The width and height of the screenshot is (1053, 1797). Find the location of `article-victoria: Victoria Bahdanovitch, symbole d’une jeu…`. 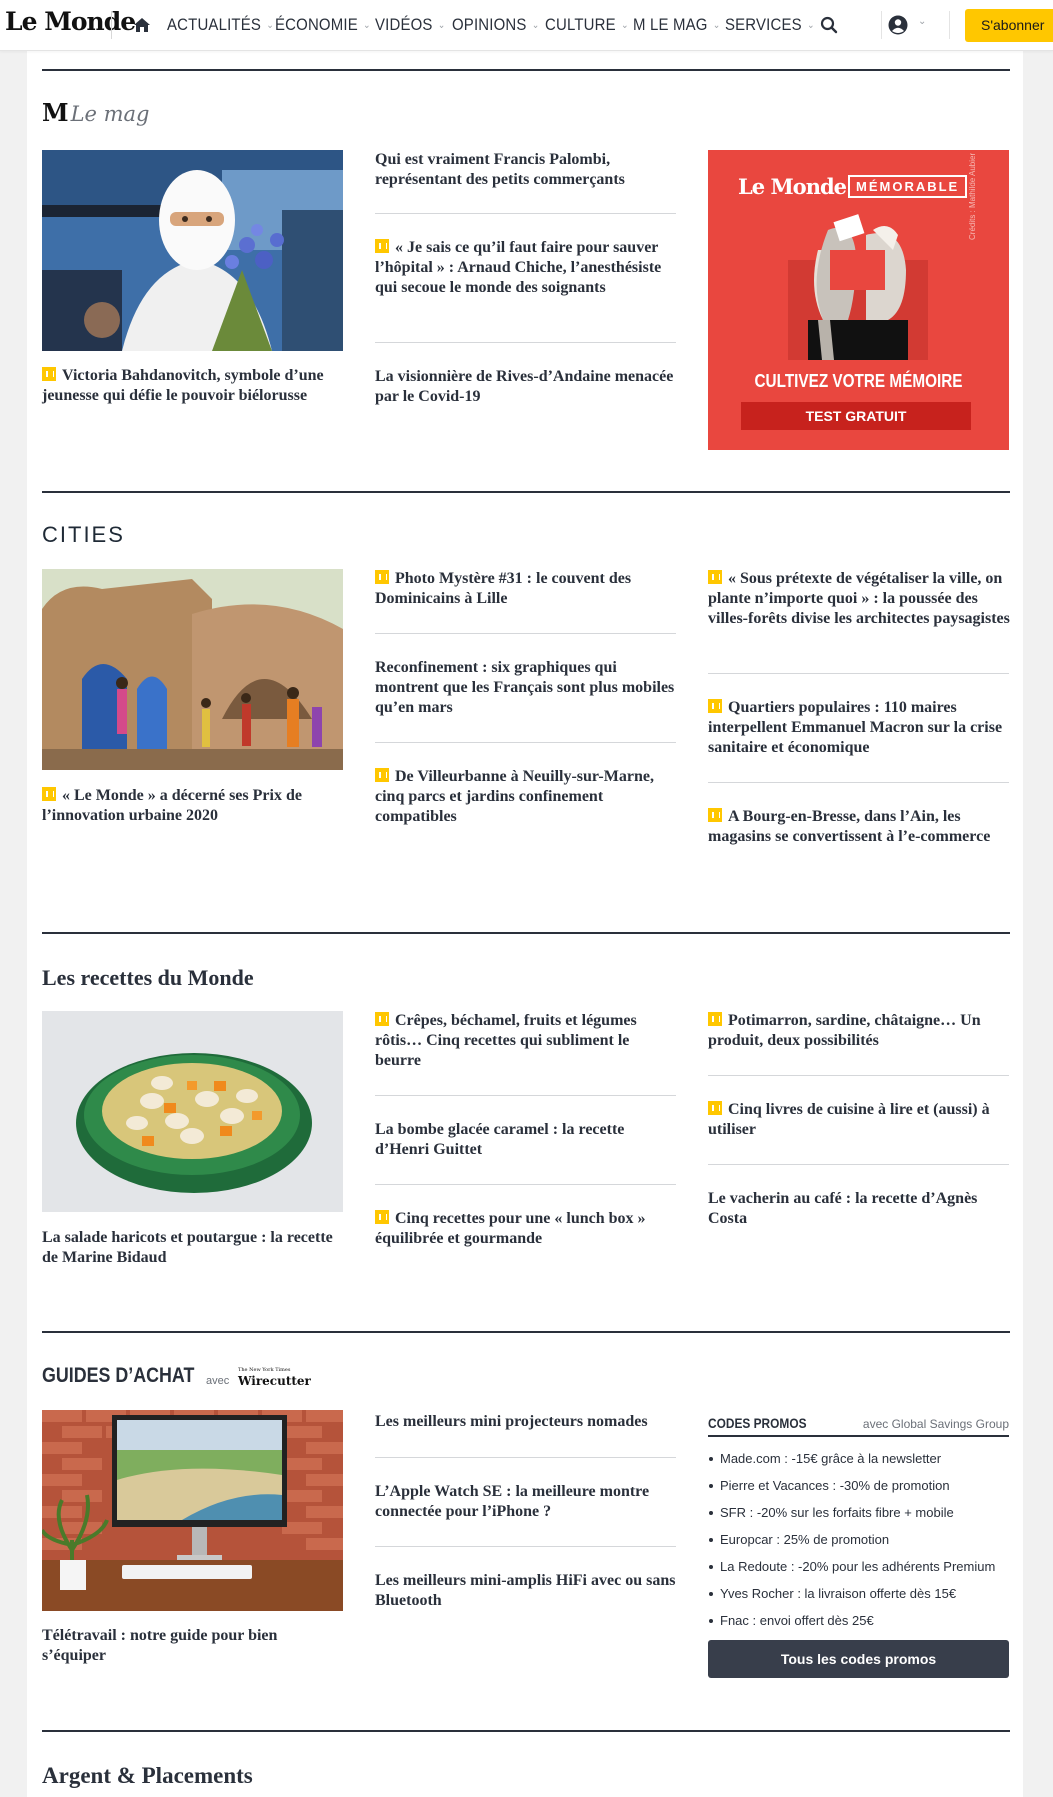

article-victoria: Victoria Bahdanovitch, symbole d’une jeu… is located at coordinates (192, 386).